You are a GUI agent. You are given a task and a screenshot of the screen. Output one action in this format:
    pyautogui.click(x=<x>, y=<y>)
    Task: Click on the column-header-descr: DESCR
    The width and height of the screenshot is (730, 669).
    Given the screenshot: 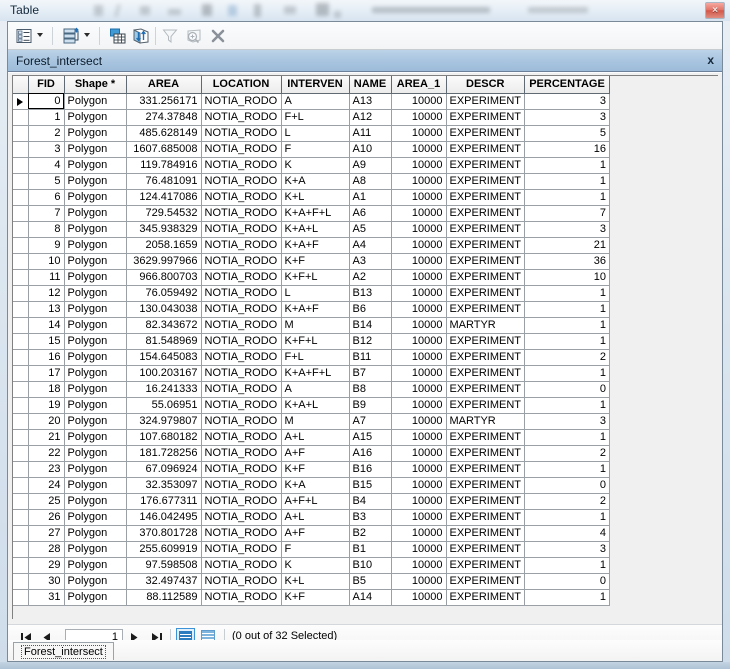 What is the action you would take?
    pyautogui.click(x=486, y=85)
    